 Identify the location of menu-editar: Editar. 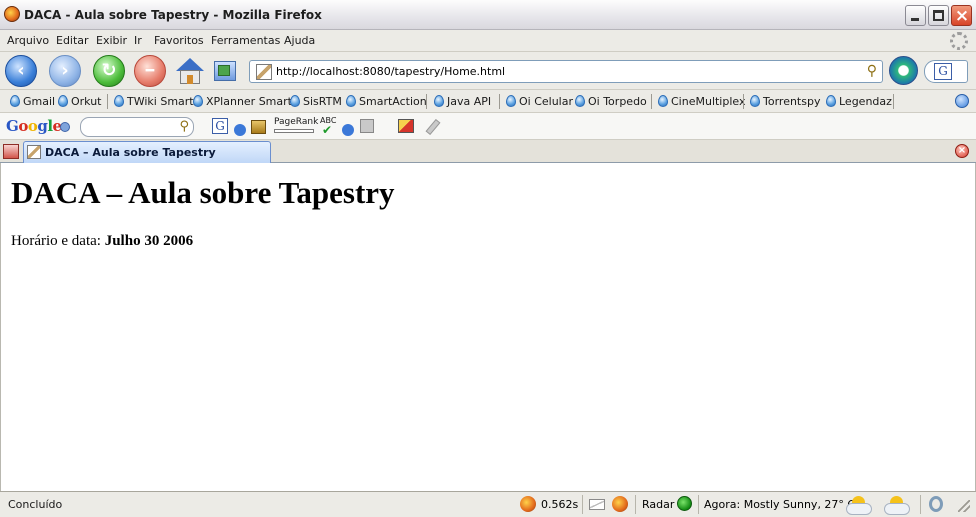
(72, 40).